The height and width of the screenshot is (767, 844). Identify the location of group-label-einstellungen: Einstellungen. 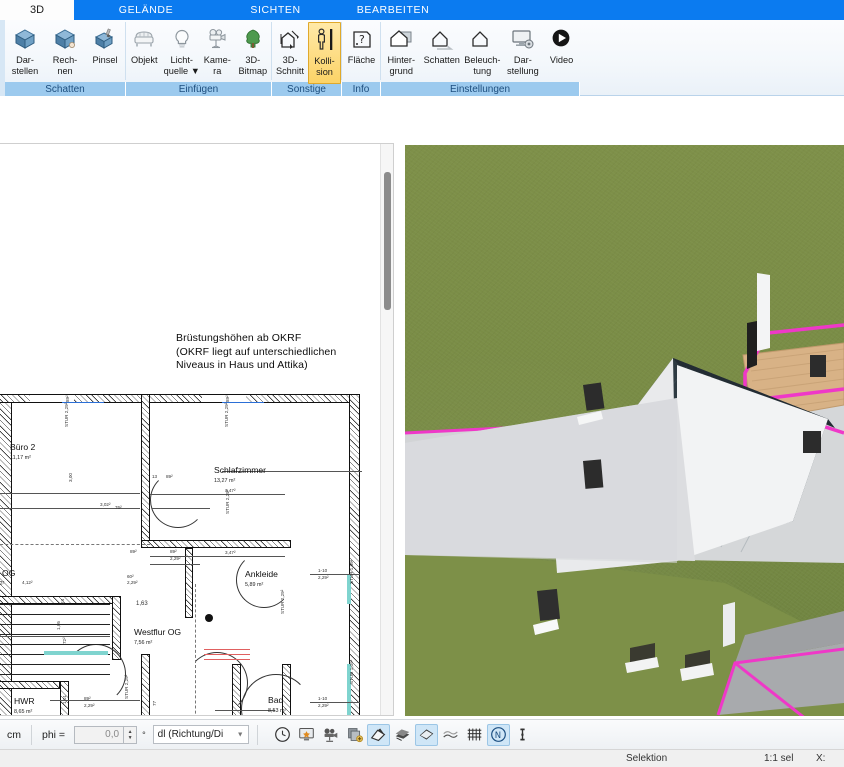
(480, 89).